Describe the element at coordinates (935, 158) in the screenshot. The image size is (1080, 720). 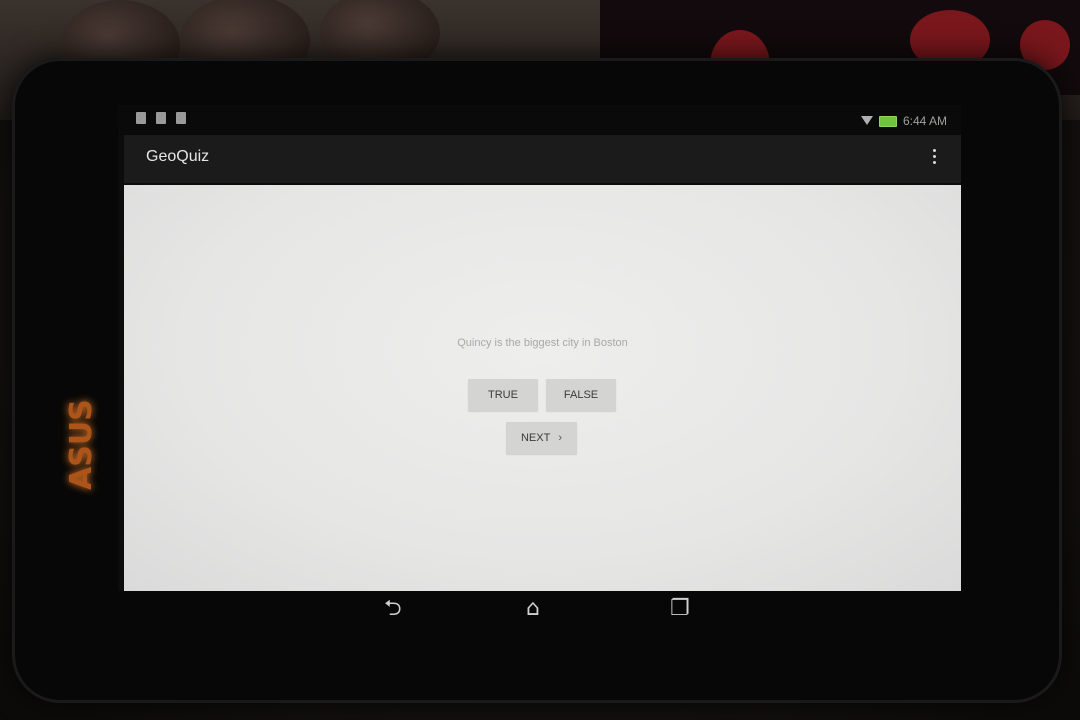
I see `overflow-menu-icon` at that location.